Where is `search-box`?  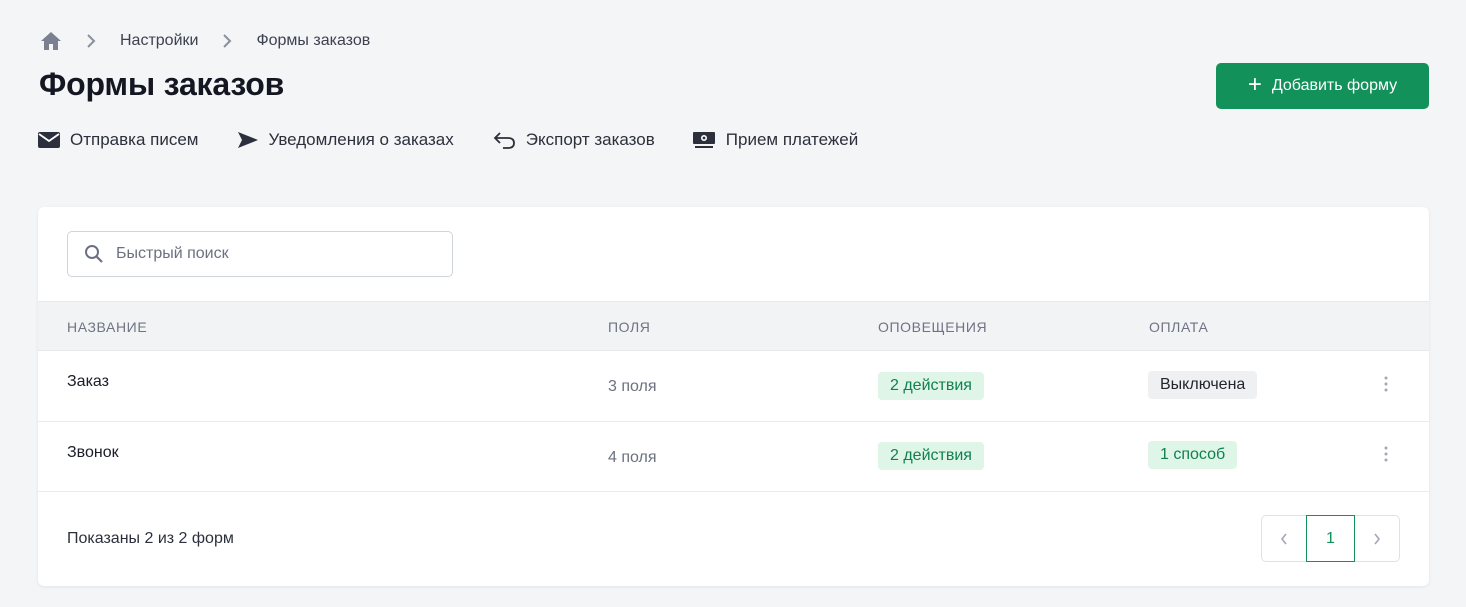 search-box is located at coordinates (260, 254).